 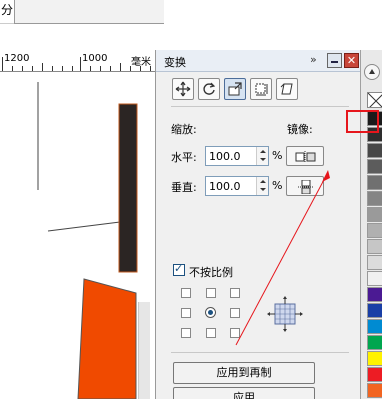 I want to click on annotation-arrow-line, so click(x=281, y=260).